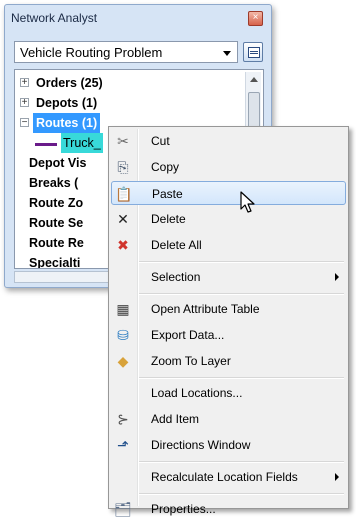 The width and height of the screenshot is (356, 521). What do you see at coordinates (123, 509) in the screenshot?
I see `properties-icon: 🗂` at bounding box center [123, 509].